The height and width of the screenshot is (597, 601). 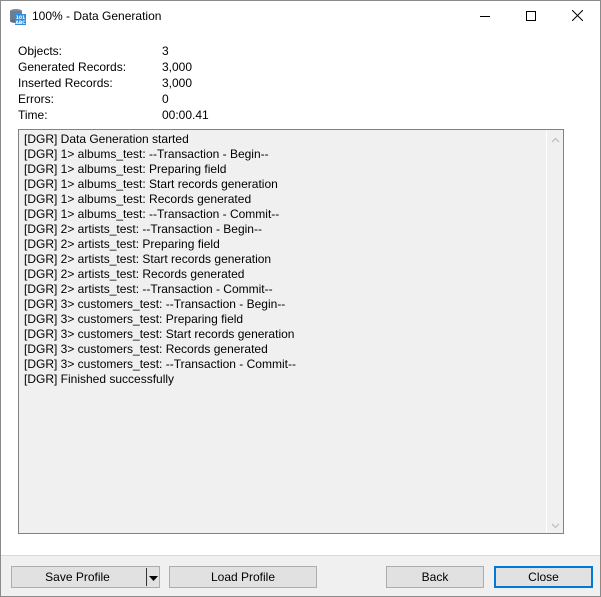 I want to click on stat-label: Time:, so click(x=33, y=115).